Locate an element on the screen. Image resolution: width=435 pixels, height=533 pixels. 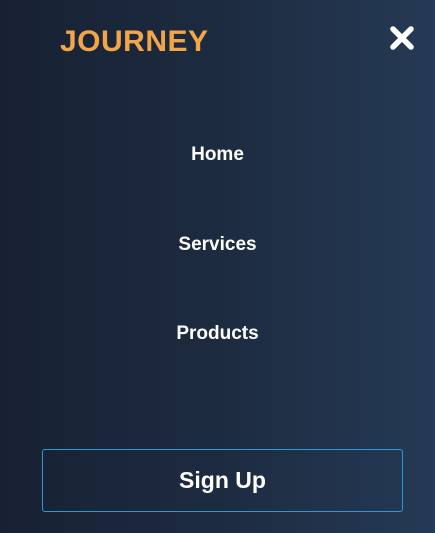
nav-item-products: Products is located at coordinates (217, 334).